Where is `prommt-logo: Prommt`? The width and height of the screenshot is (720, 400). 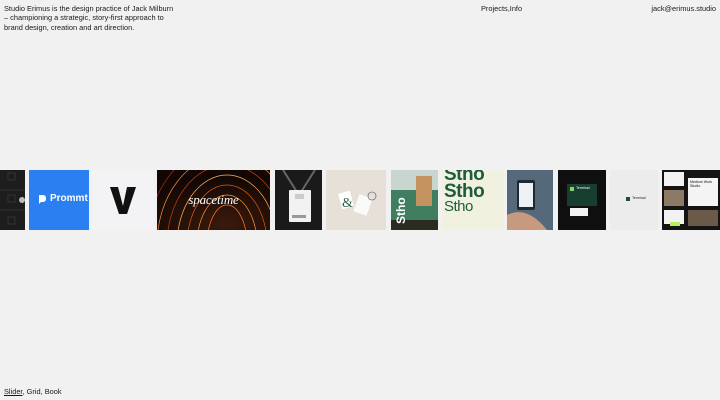
prommt-logo: Prommt is located at coordinates (62, 199).